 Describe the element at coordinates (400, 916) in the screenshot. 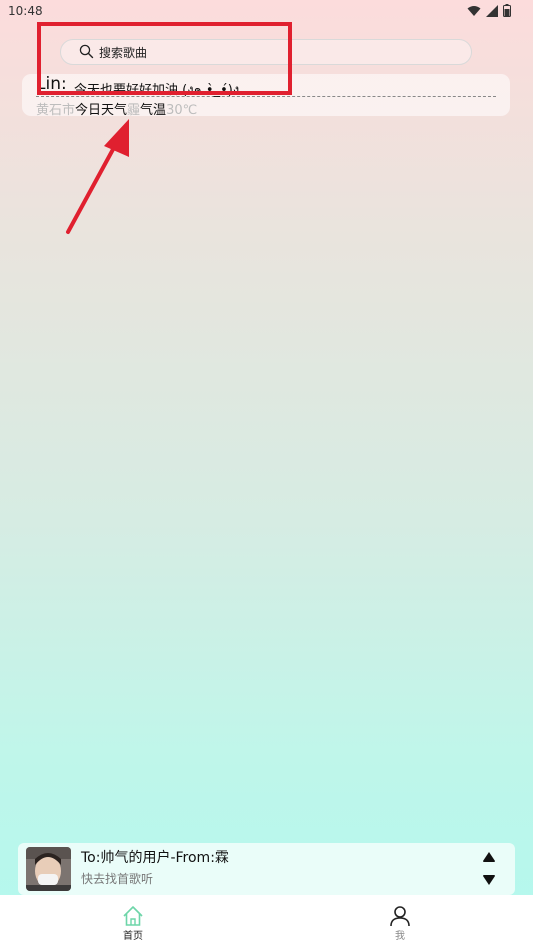

I see `user-icon` at that location.